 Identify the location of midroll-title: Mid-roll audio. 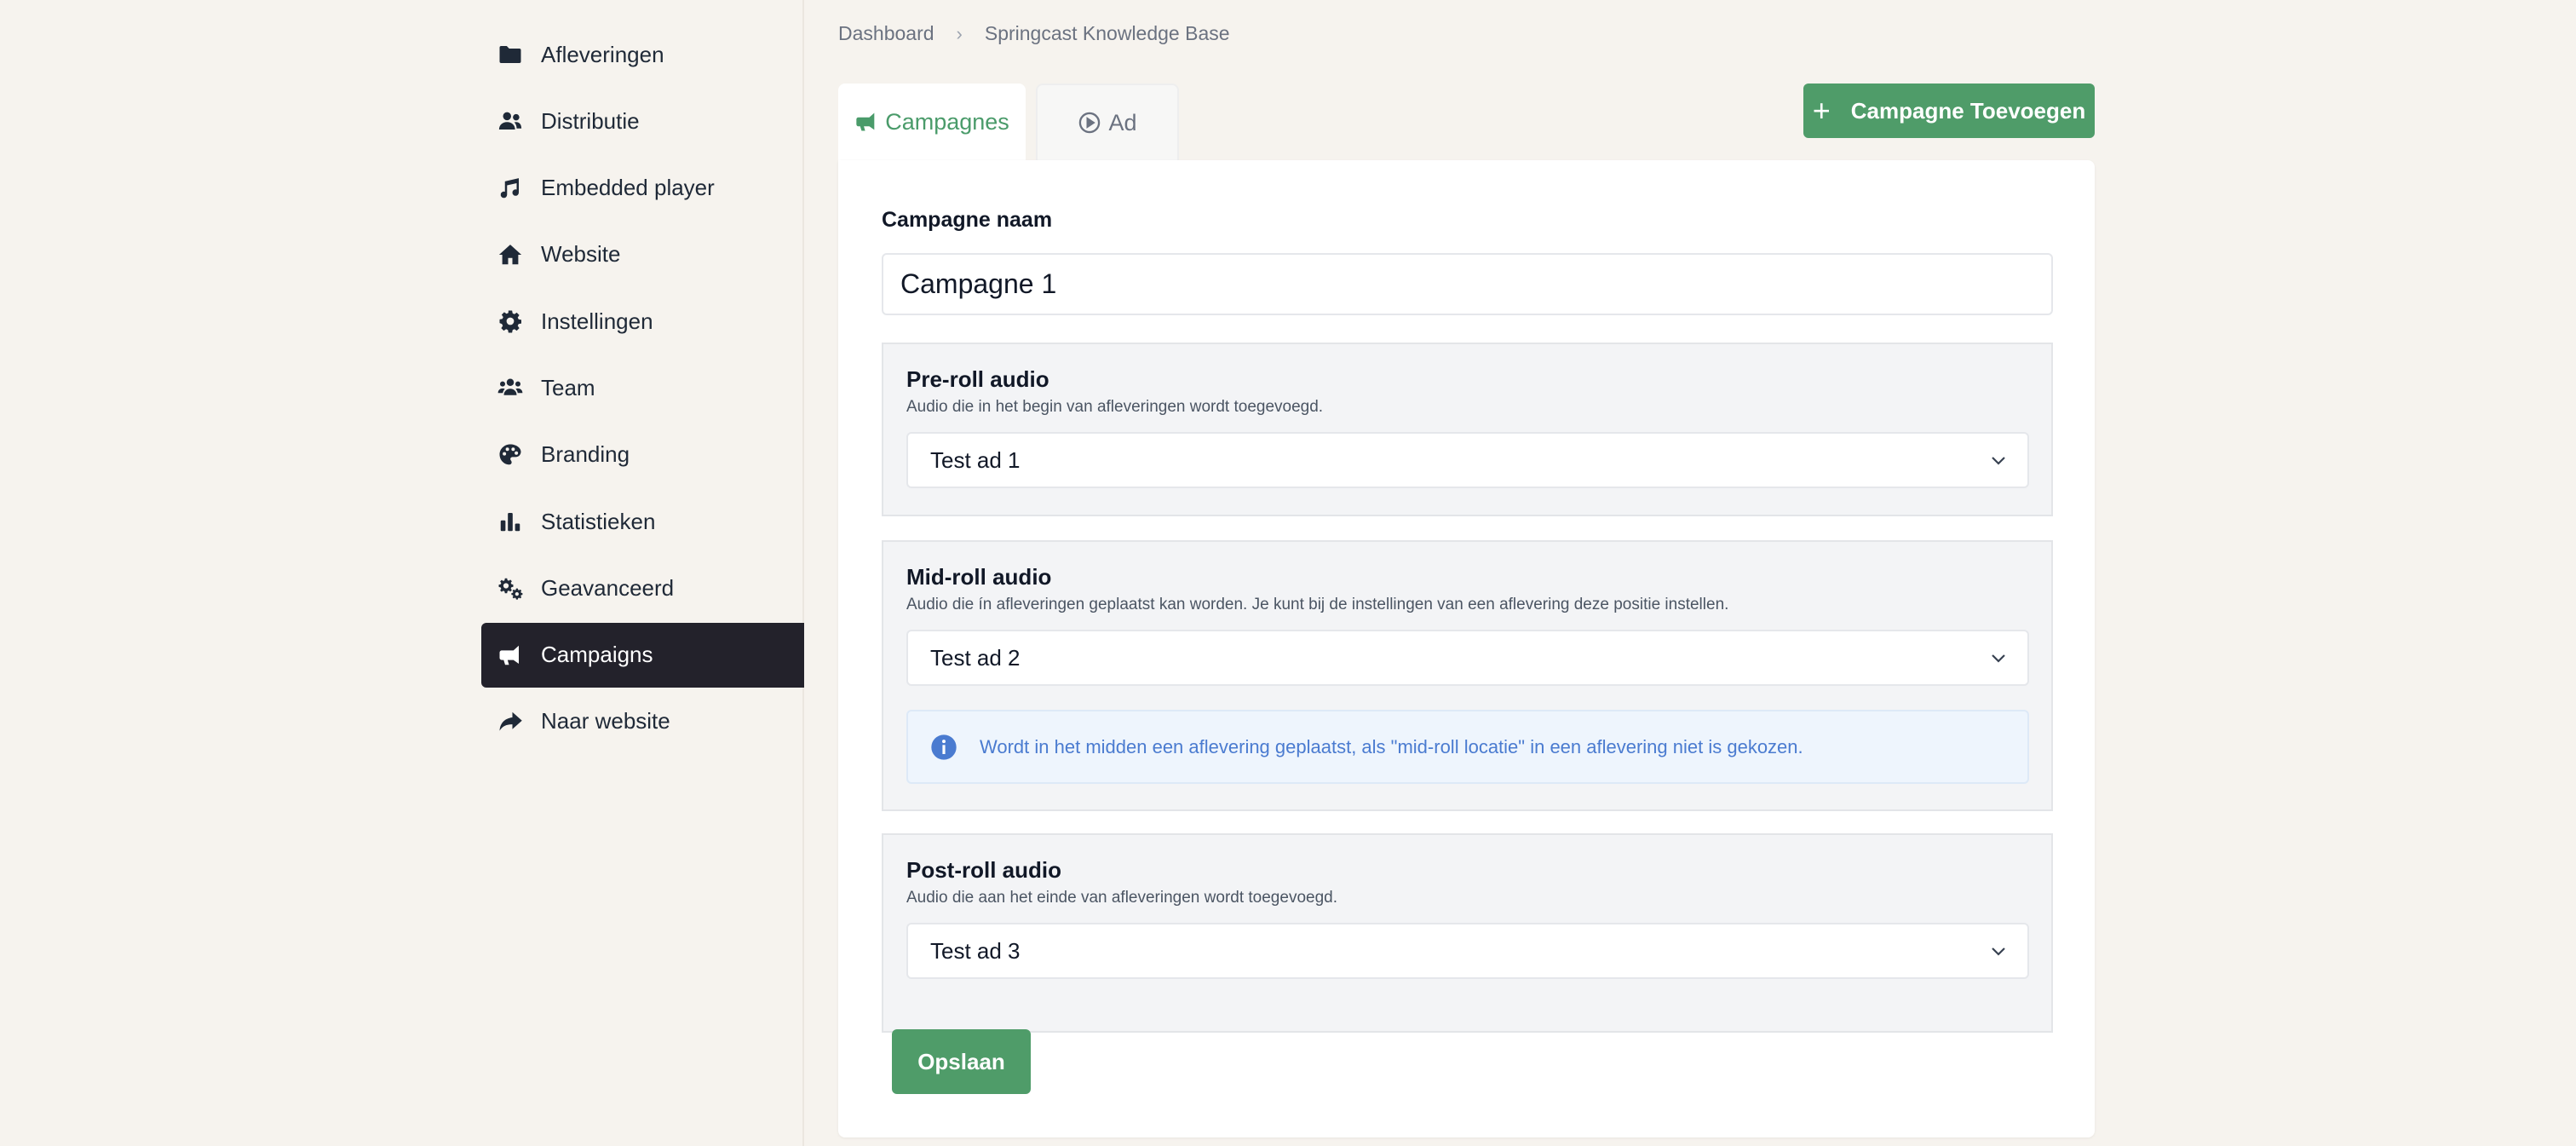
(979, 577).